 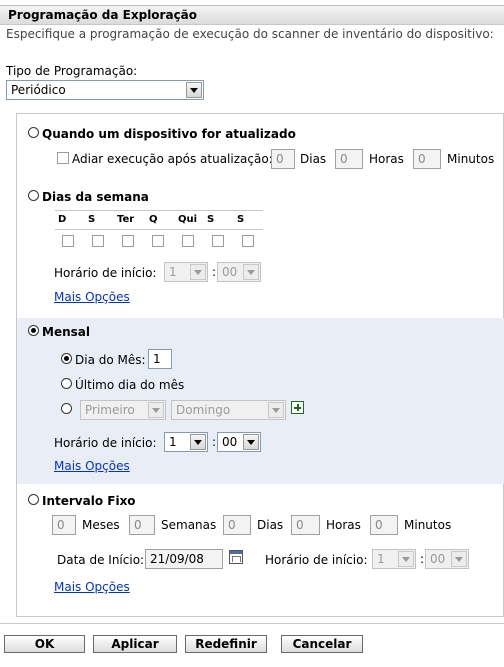 I want to click on monthly-hour-value: 1, so click(x=173, y=442).